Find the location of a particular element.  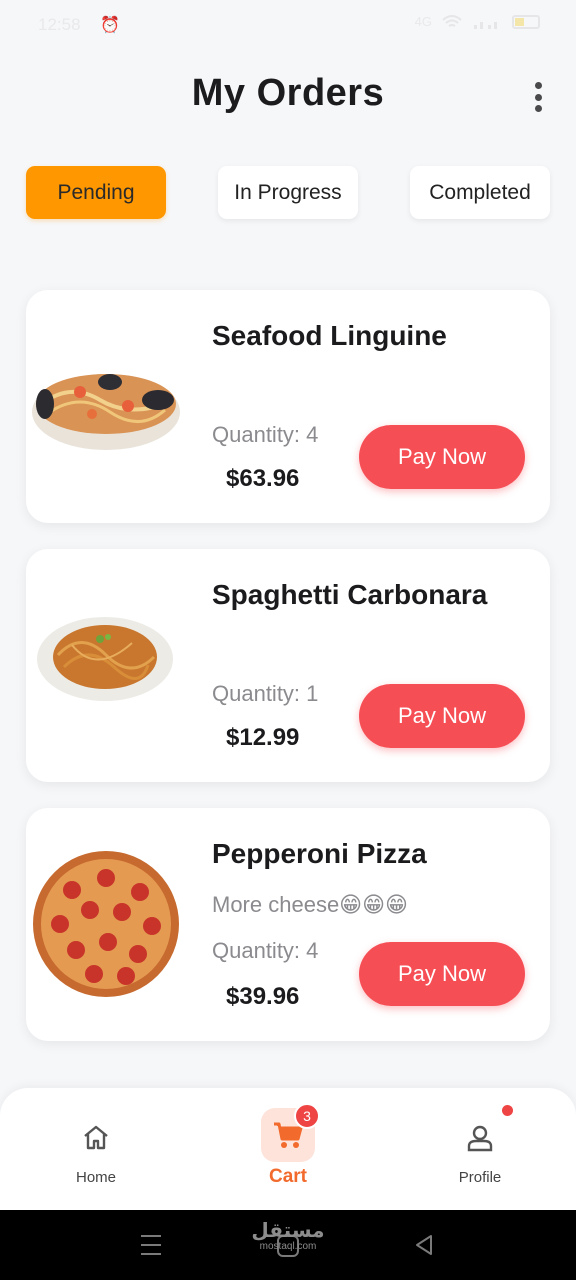

page-title: My Orders is located at coordinates (288, 93).